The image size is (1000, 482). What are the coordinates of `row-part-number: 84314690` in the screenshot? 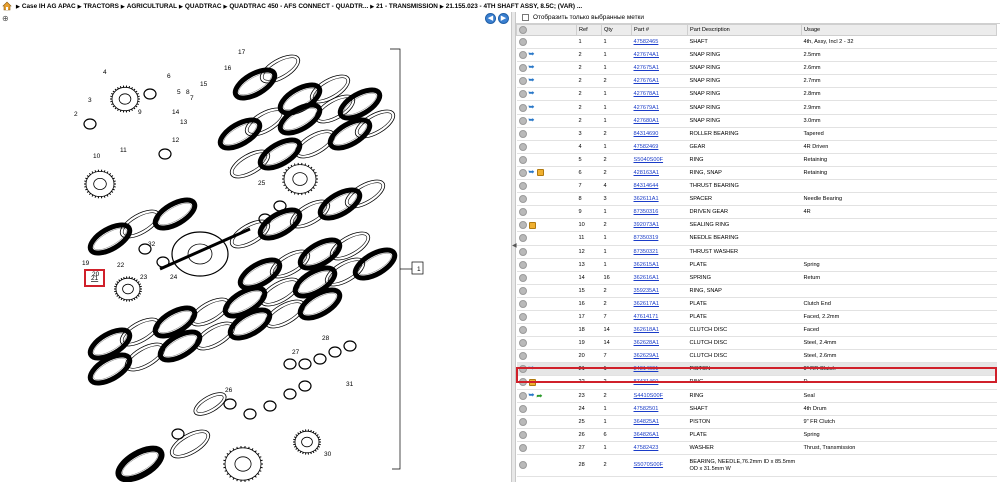 It's located at (659, 134).